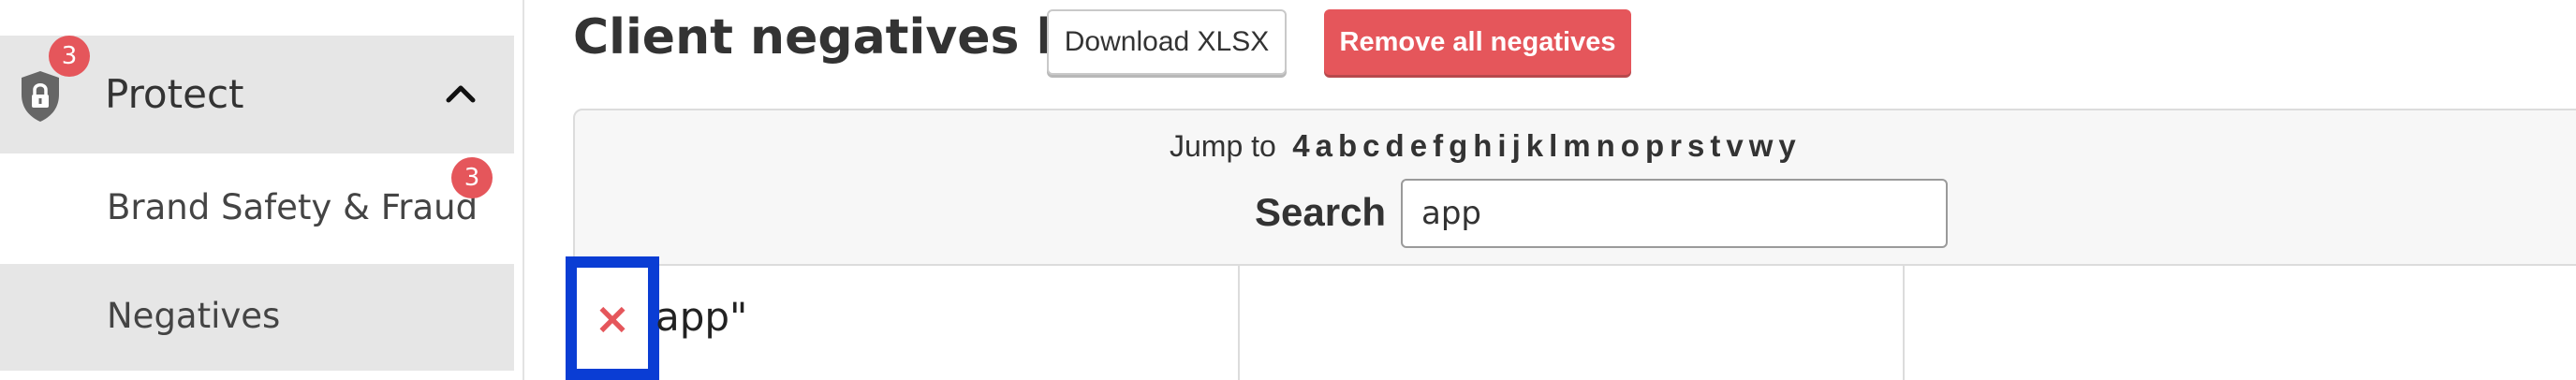  I want to click on sidebar-item-label: Negatives, so click(194, 316).